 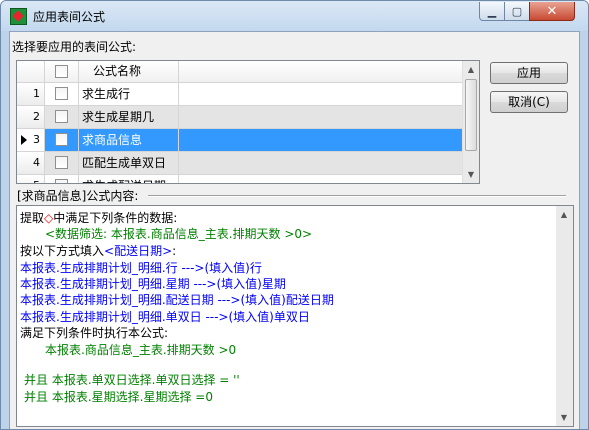 What do you see at coordinates (94, 333) in the screenshot?
I see `formula-line: 满足下列条件时执行本公式:` at bounding box center [94, 333].